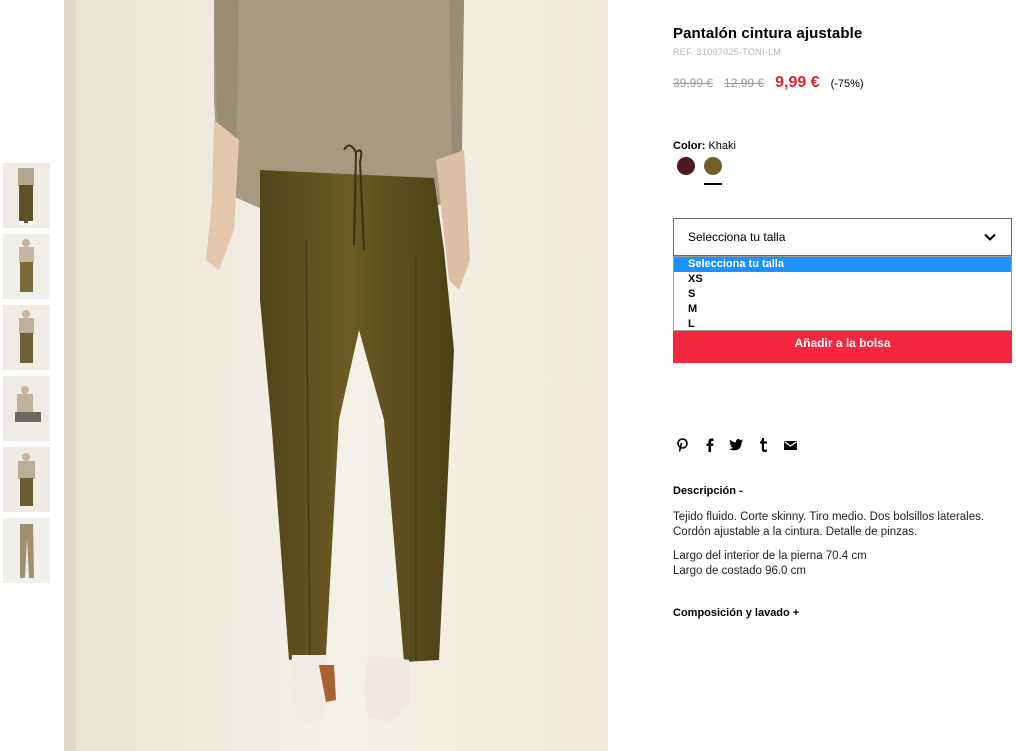  I want to click on share-icons, so click(742, 445).